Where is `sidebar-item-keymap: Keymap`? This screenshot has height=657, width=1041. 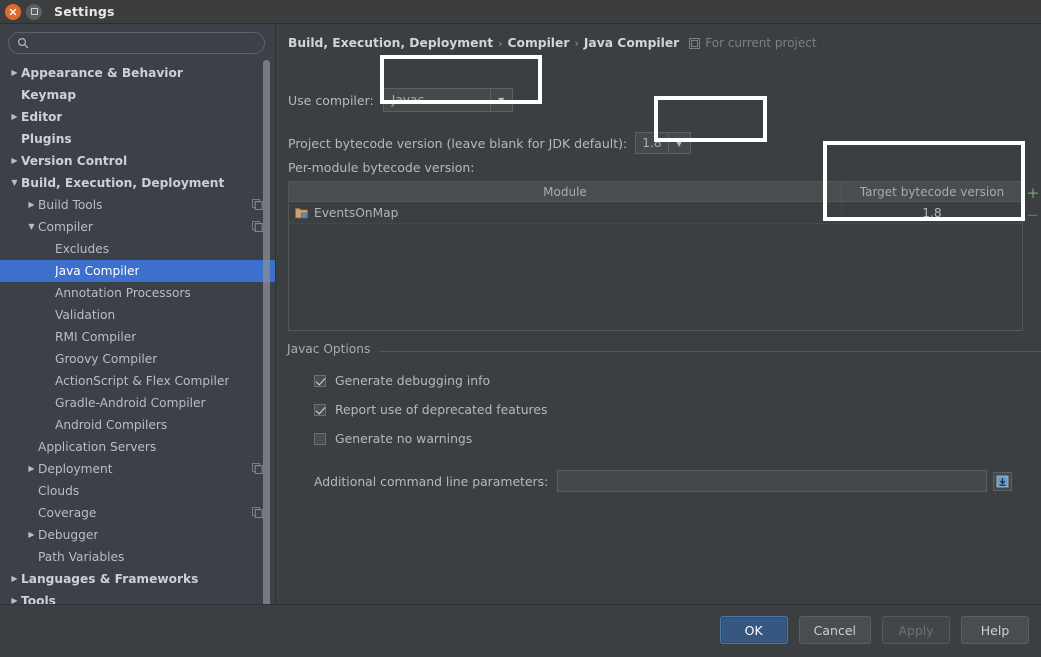
sidebar-item-keymap: Keymap is located at coordinates (137, 95).